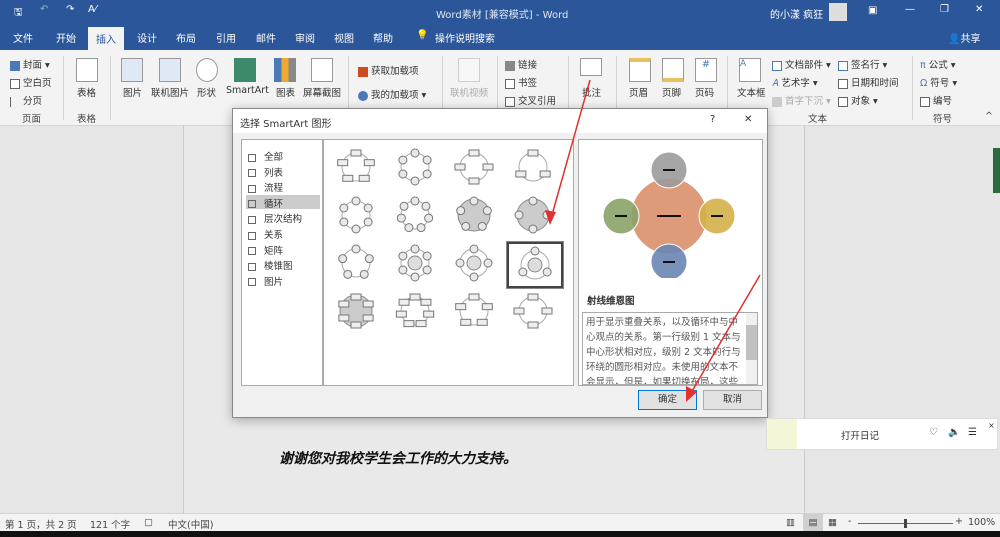 The height and width of the screenshot is (537, 1000). What do you see at coordinates (882, 434) in the screenshot?
I see `notification-popup: 打开日记 ♡ 🔈 ☰ ×` at bounding box center [882, 434].